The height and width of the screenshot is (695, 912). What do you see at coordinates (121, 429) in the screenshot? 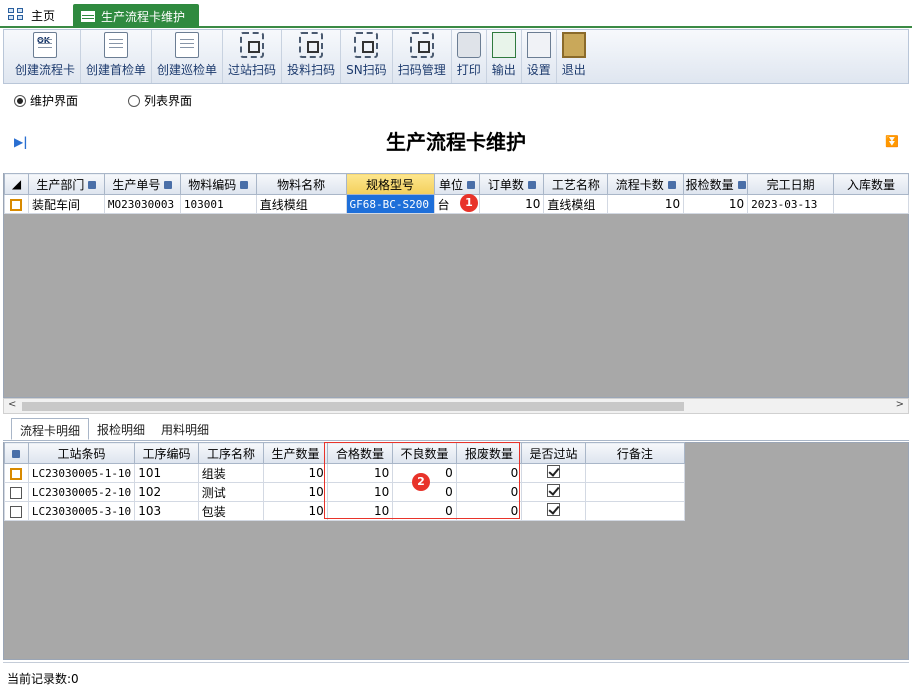
I see `tab-inspection-detail: 报检明细` at bounding box center [121, 429].